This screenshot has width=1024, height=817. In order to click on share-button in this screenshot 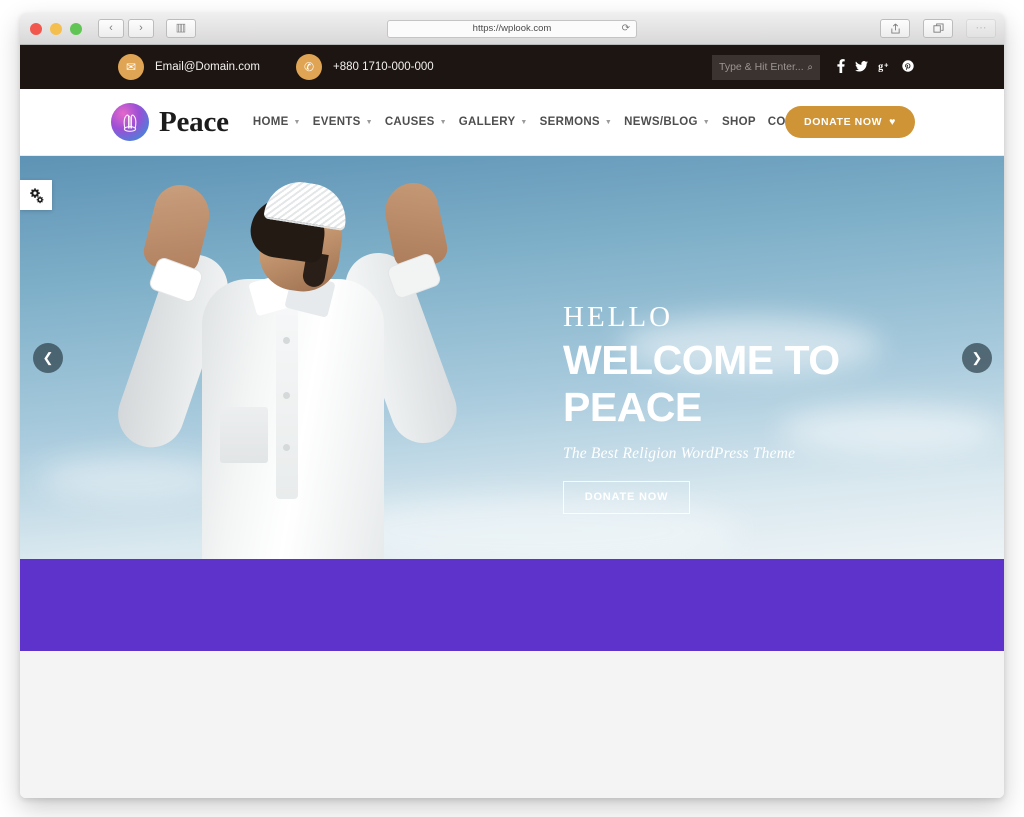, I will do `click(895, 28)`.